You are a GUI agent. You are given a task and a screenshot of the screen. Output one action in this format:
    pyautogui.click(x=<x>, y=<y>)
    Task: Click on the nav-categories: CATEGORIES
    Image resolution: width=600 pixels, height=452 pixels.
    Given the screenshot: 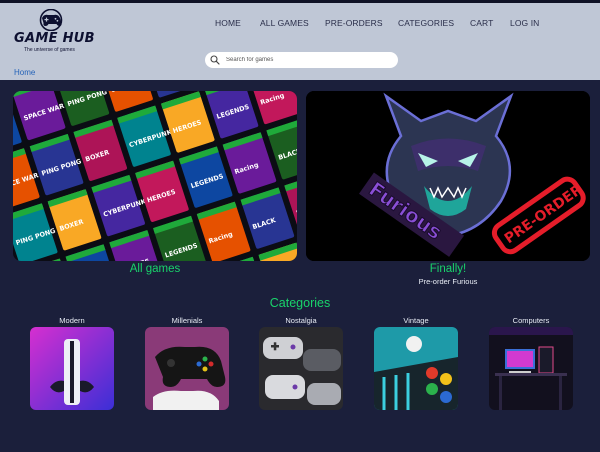 What is the action you would take?
    pyautogui.click(x=426, y=23)
    